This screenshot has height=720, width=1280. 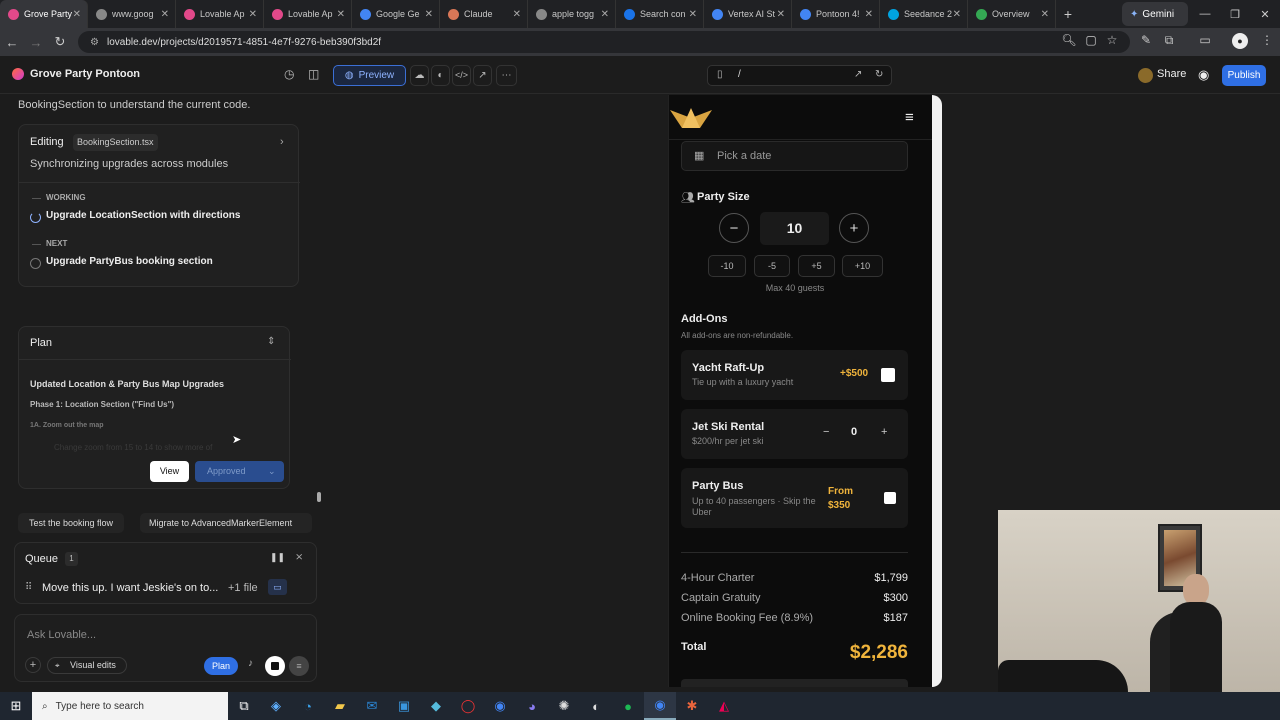 What do you see at coordinates (1265, 14) in the screenshot?
I see `close-window-icon: ✕` at bounding box center [1265, 14].